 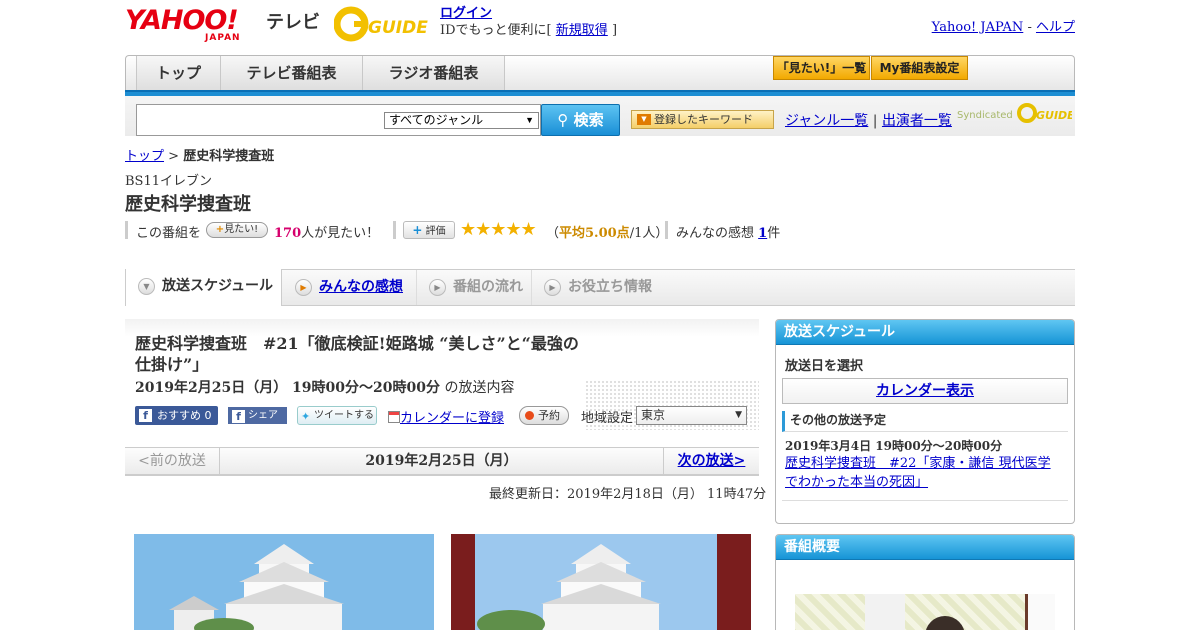 I want to click on other-broadcast-item: 歴史科学捜査班 #22「家康・謙信 現代医学でわかった本当の死因」, so click(x=925, y=477).